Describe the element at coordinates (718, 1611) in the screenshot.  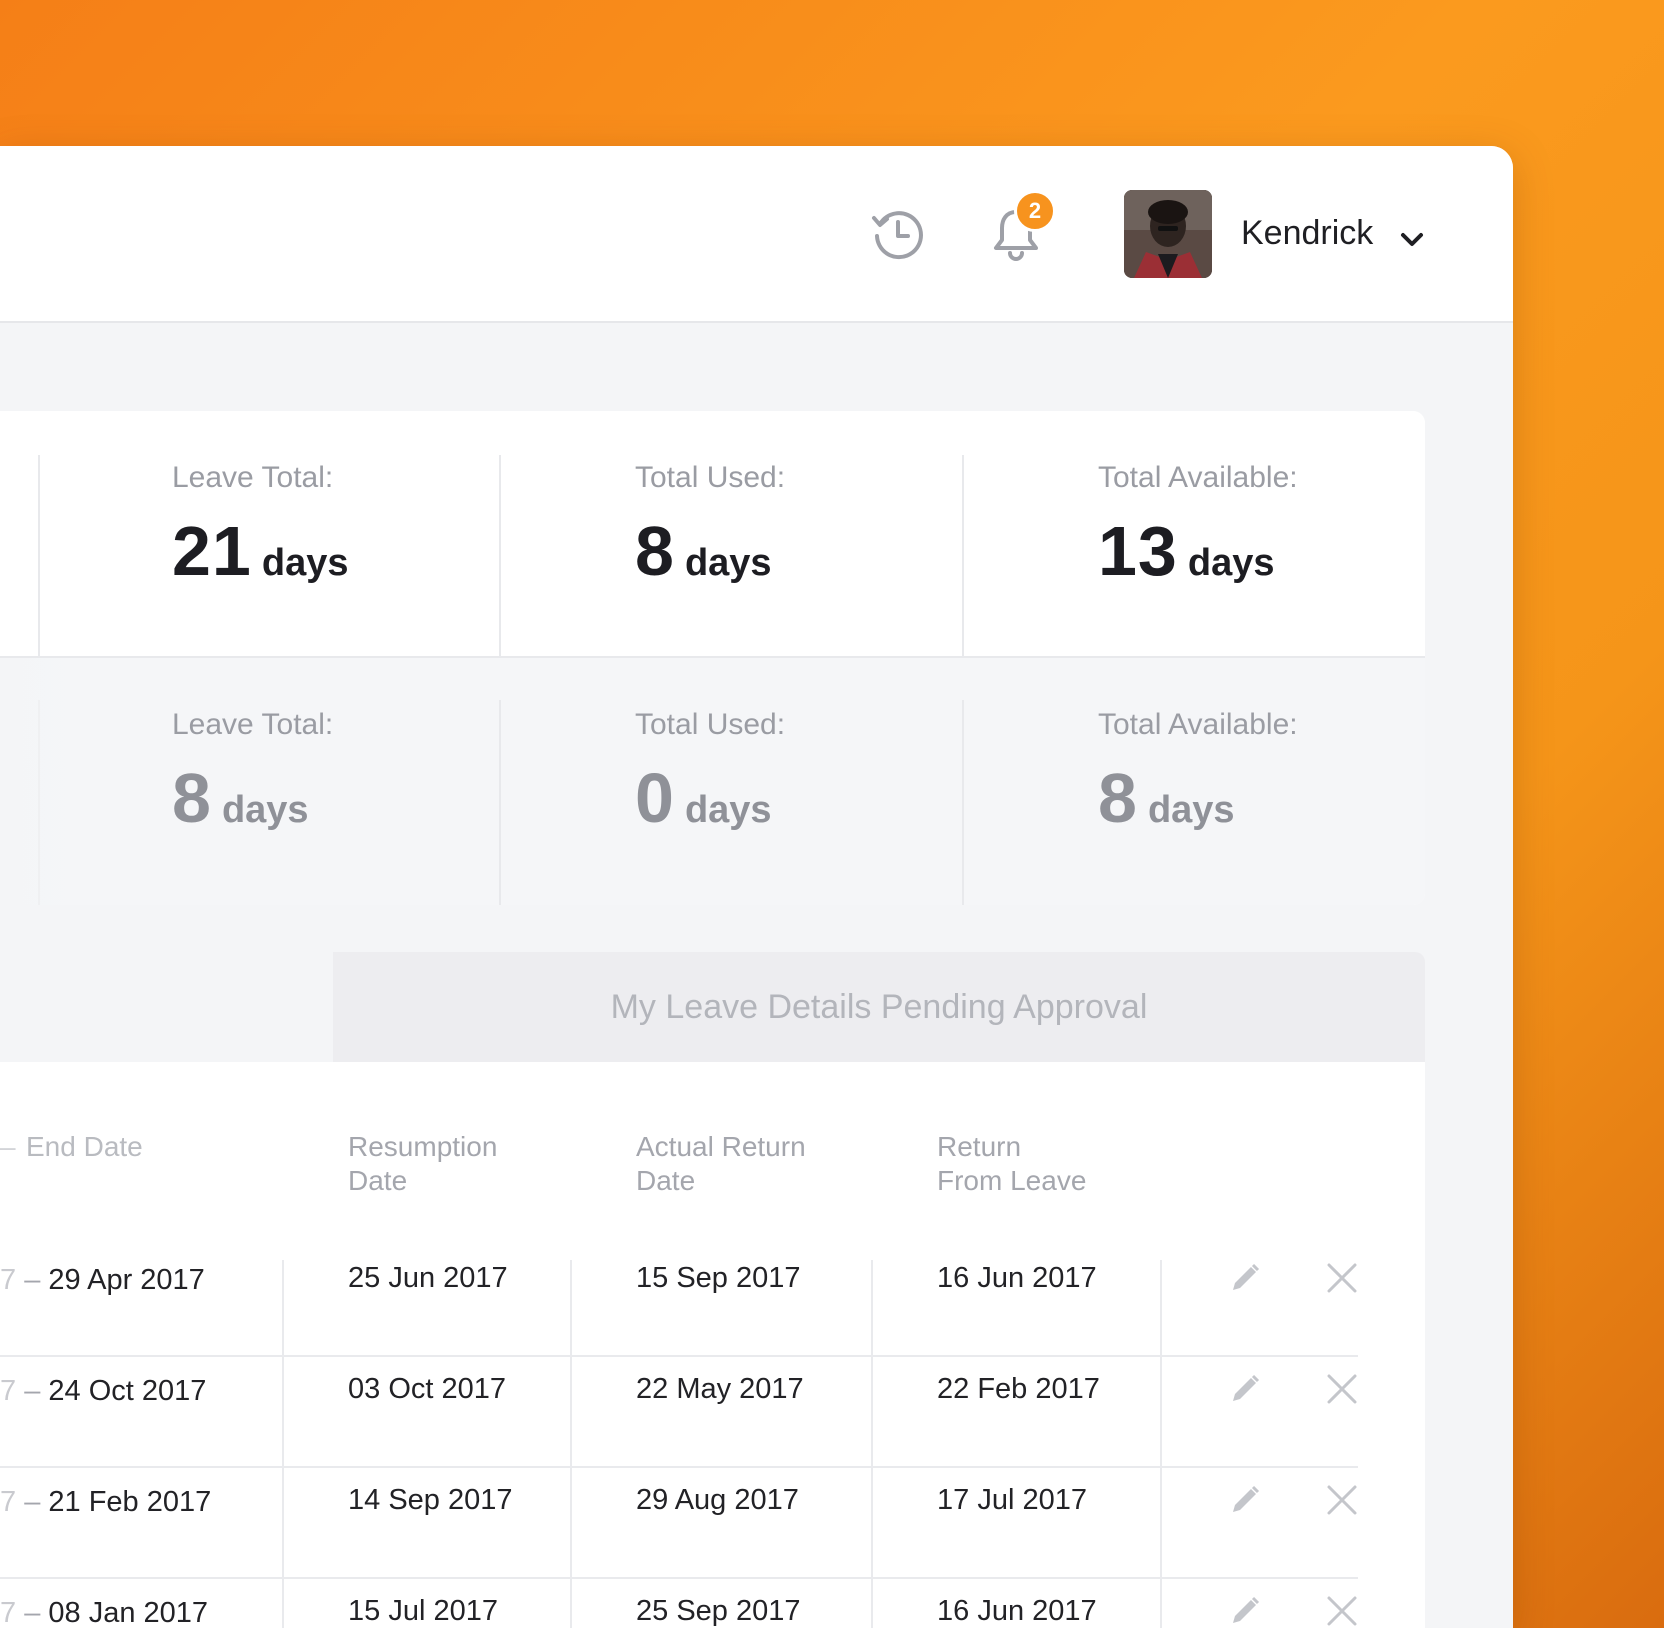
I see `actual-return-date-cell: 25 Sep 2017` at that location.